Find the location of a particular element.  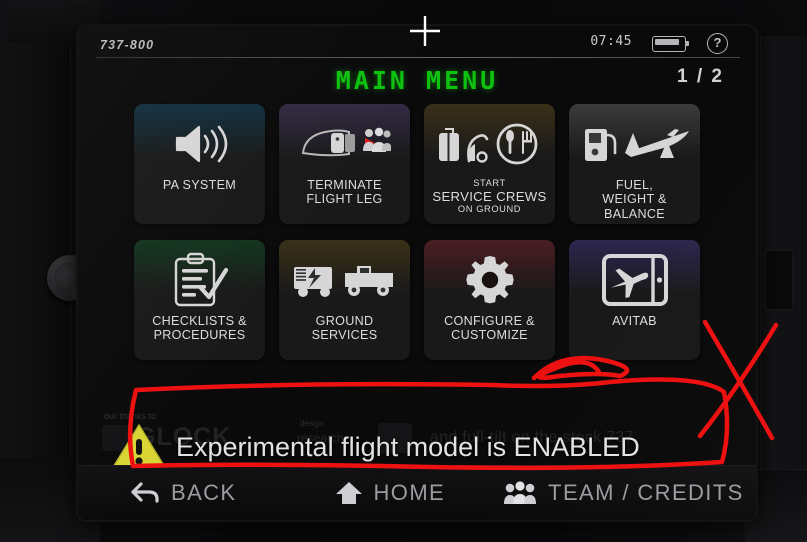

bezel-panel-left is located at coordinates (35, 252).